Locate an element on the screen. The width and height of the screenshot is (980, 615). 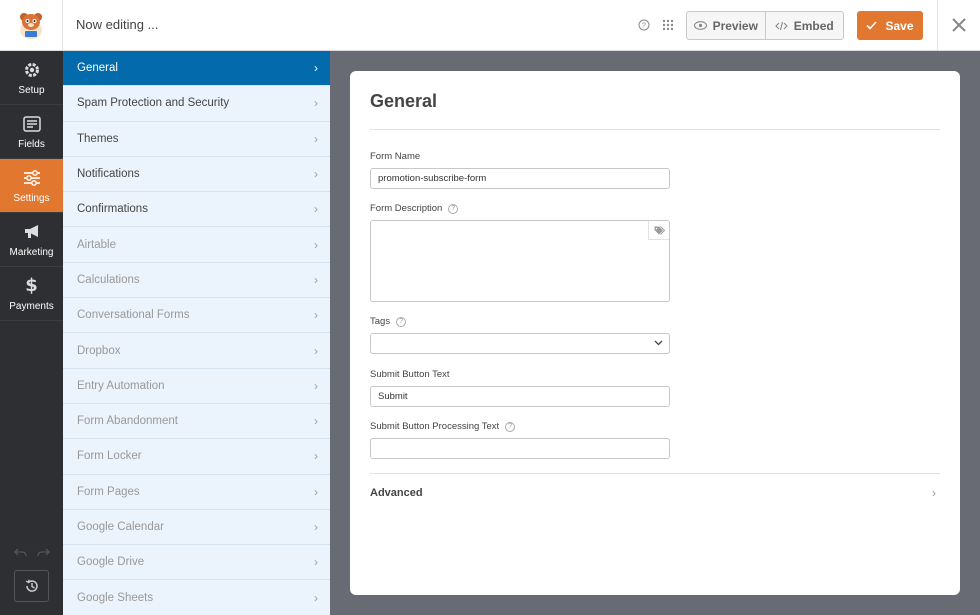
history-icon is located at coordinates (31, 585).